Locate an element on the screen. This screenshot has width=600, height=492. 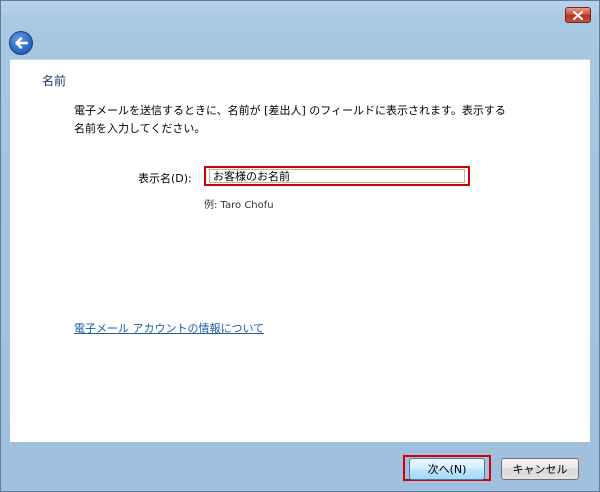
back-arrow-icon is located at coordinates (21, 43).